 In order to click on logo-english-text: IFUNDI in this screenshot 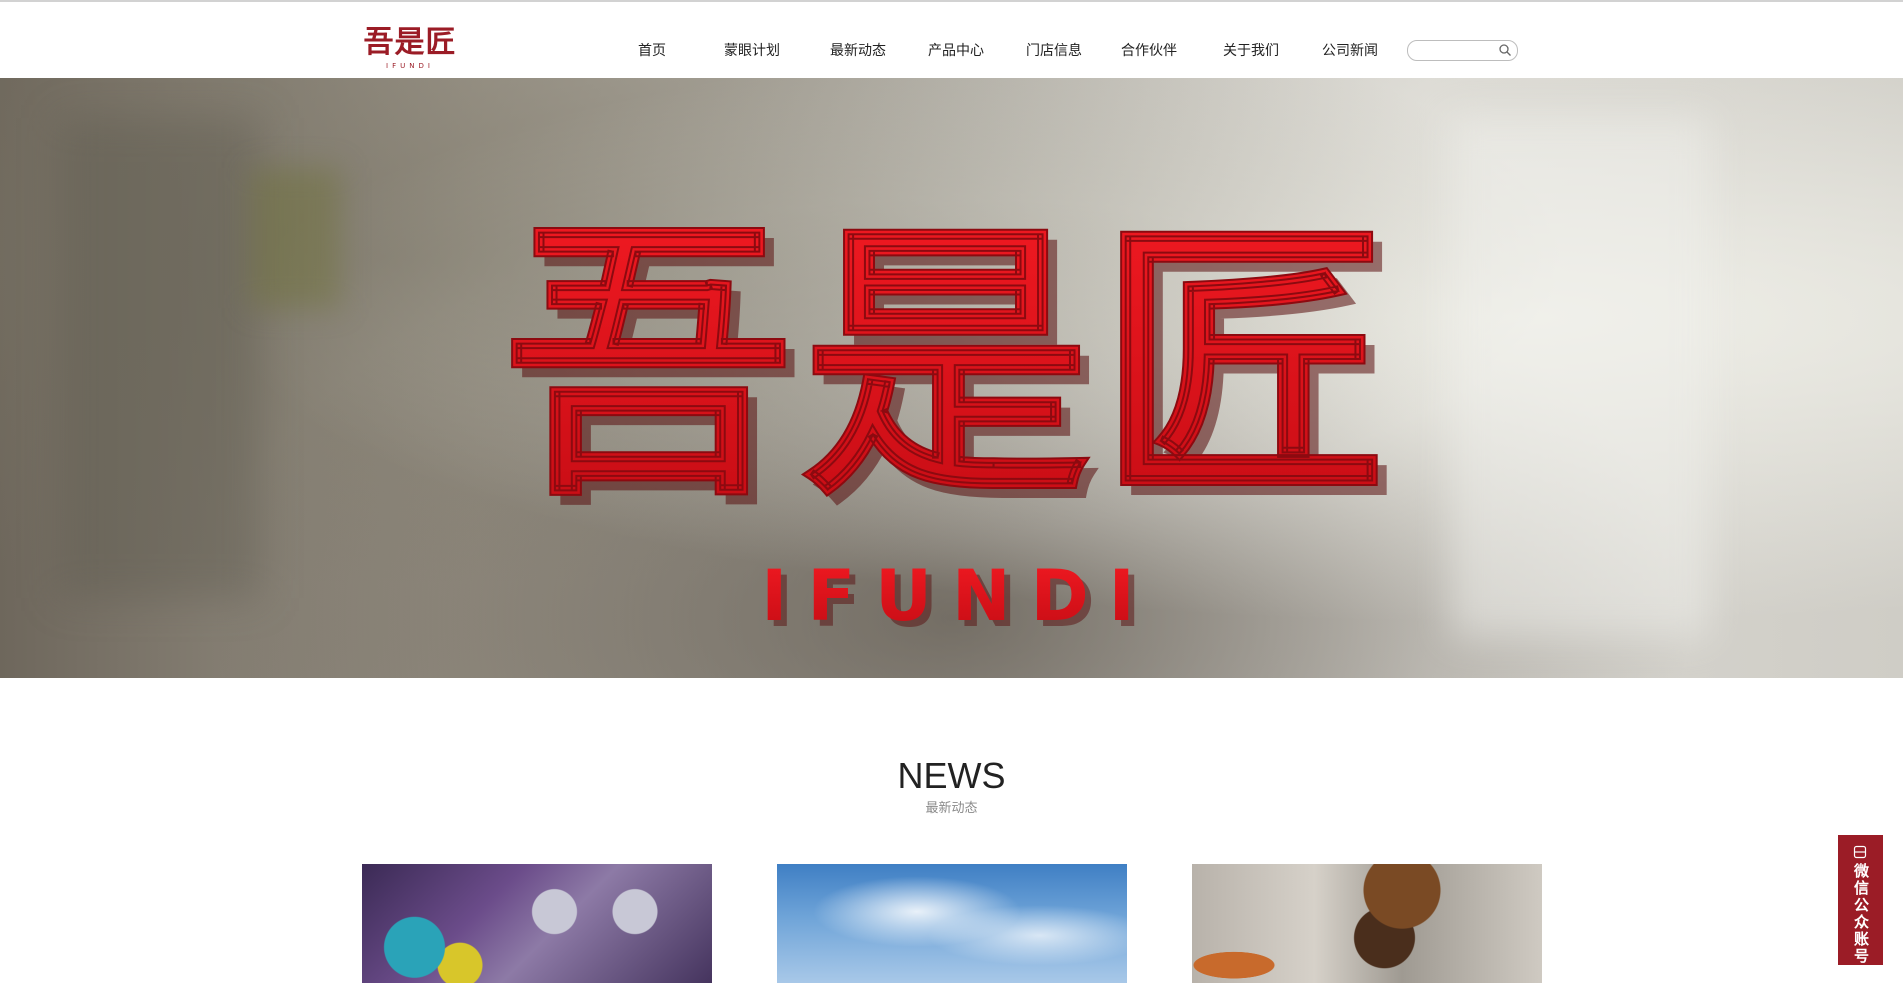, I will do `click(410, 66)`.